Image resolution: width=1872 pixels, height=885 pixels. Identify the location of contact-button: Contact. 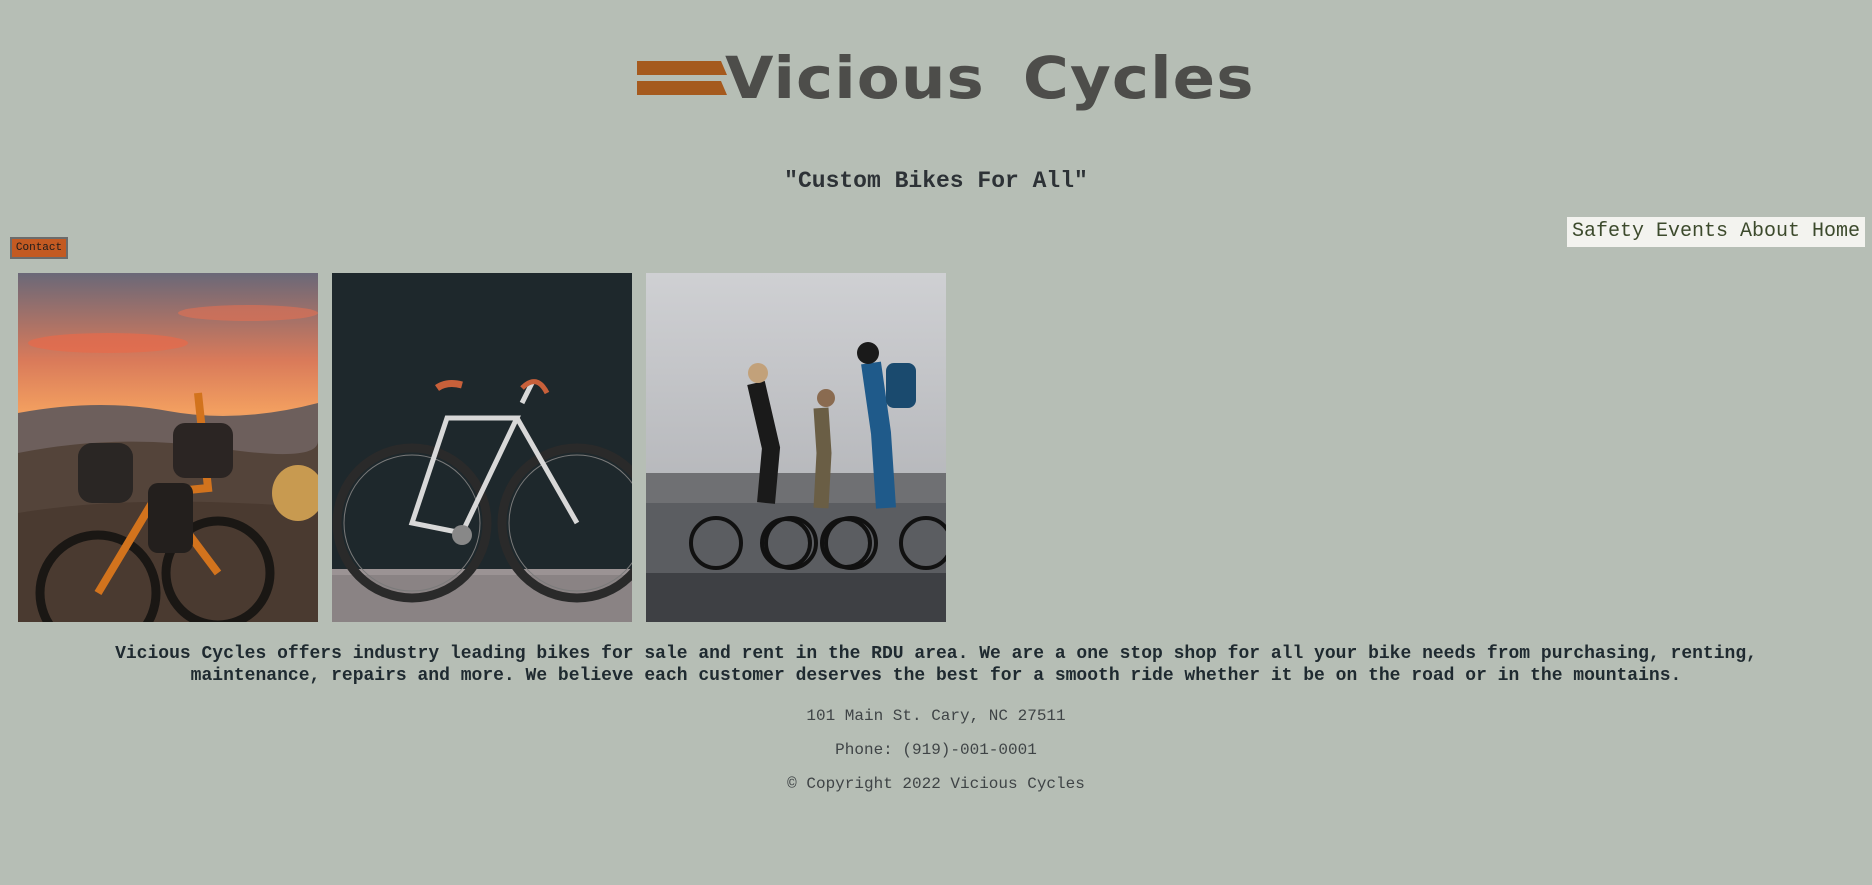
(39, 248).